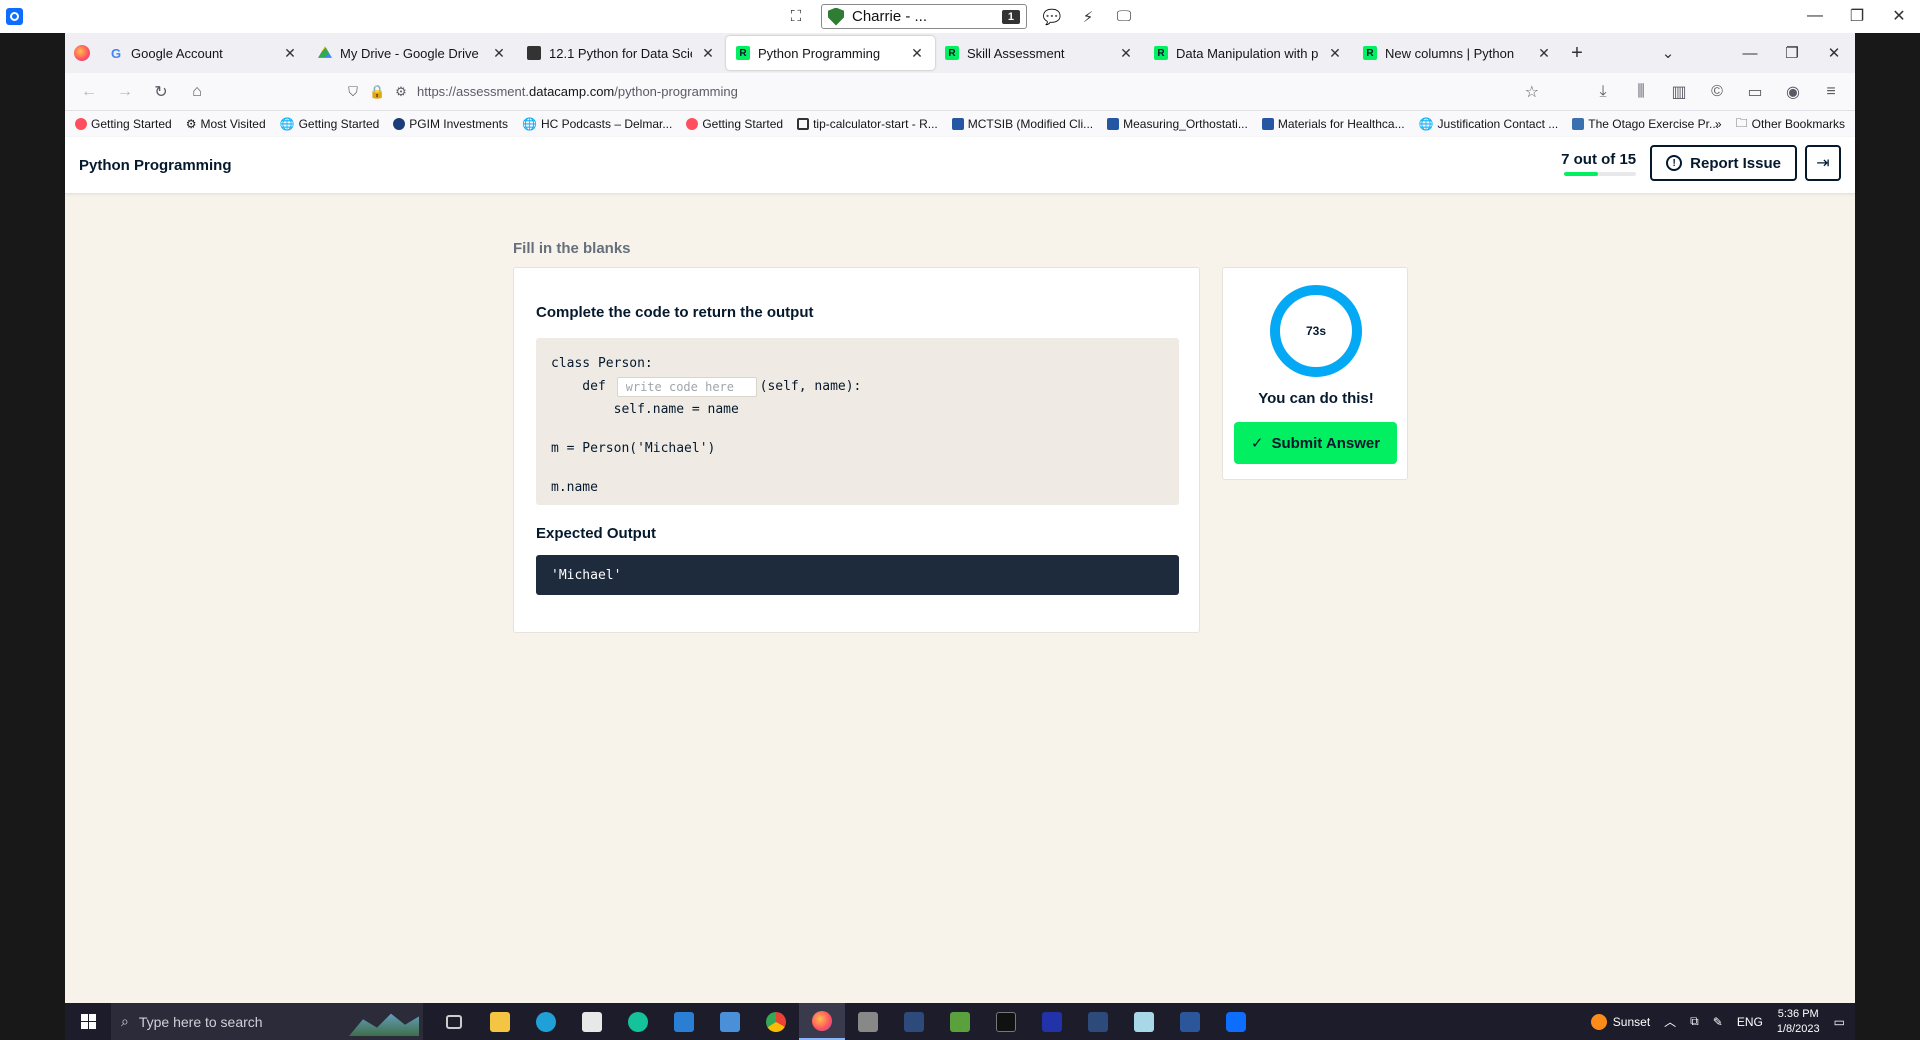  I want to click on reader-icon: ▭, so click(1755, 92).